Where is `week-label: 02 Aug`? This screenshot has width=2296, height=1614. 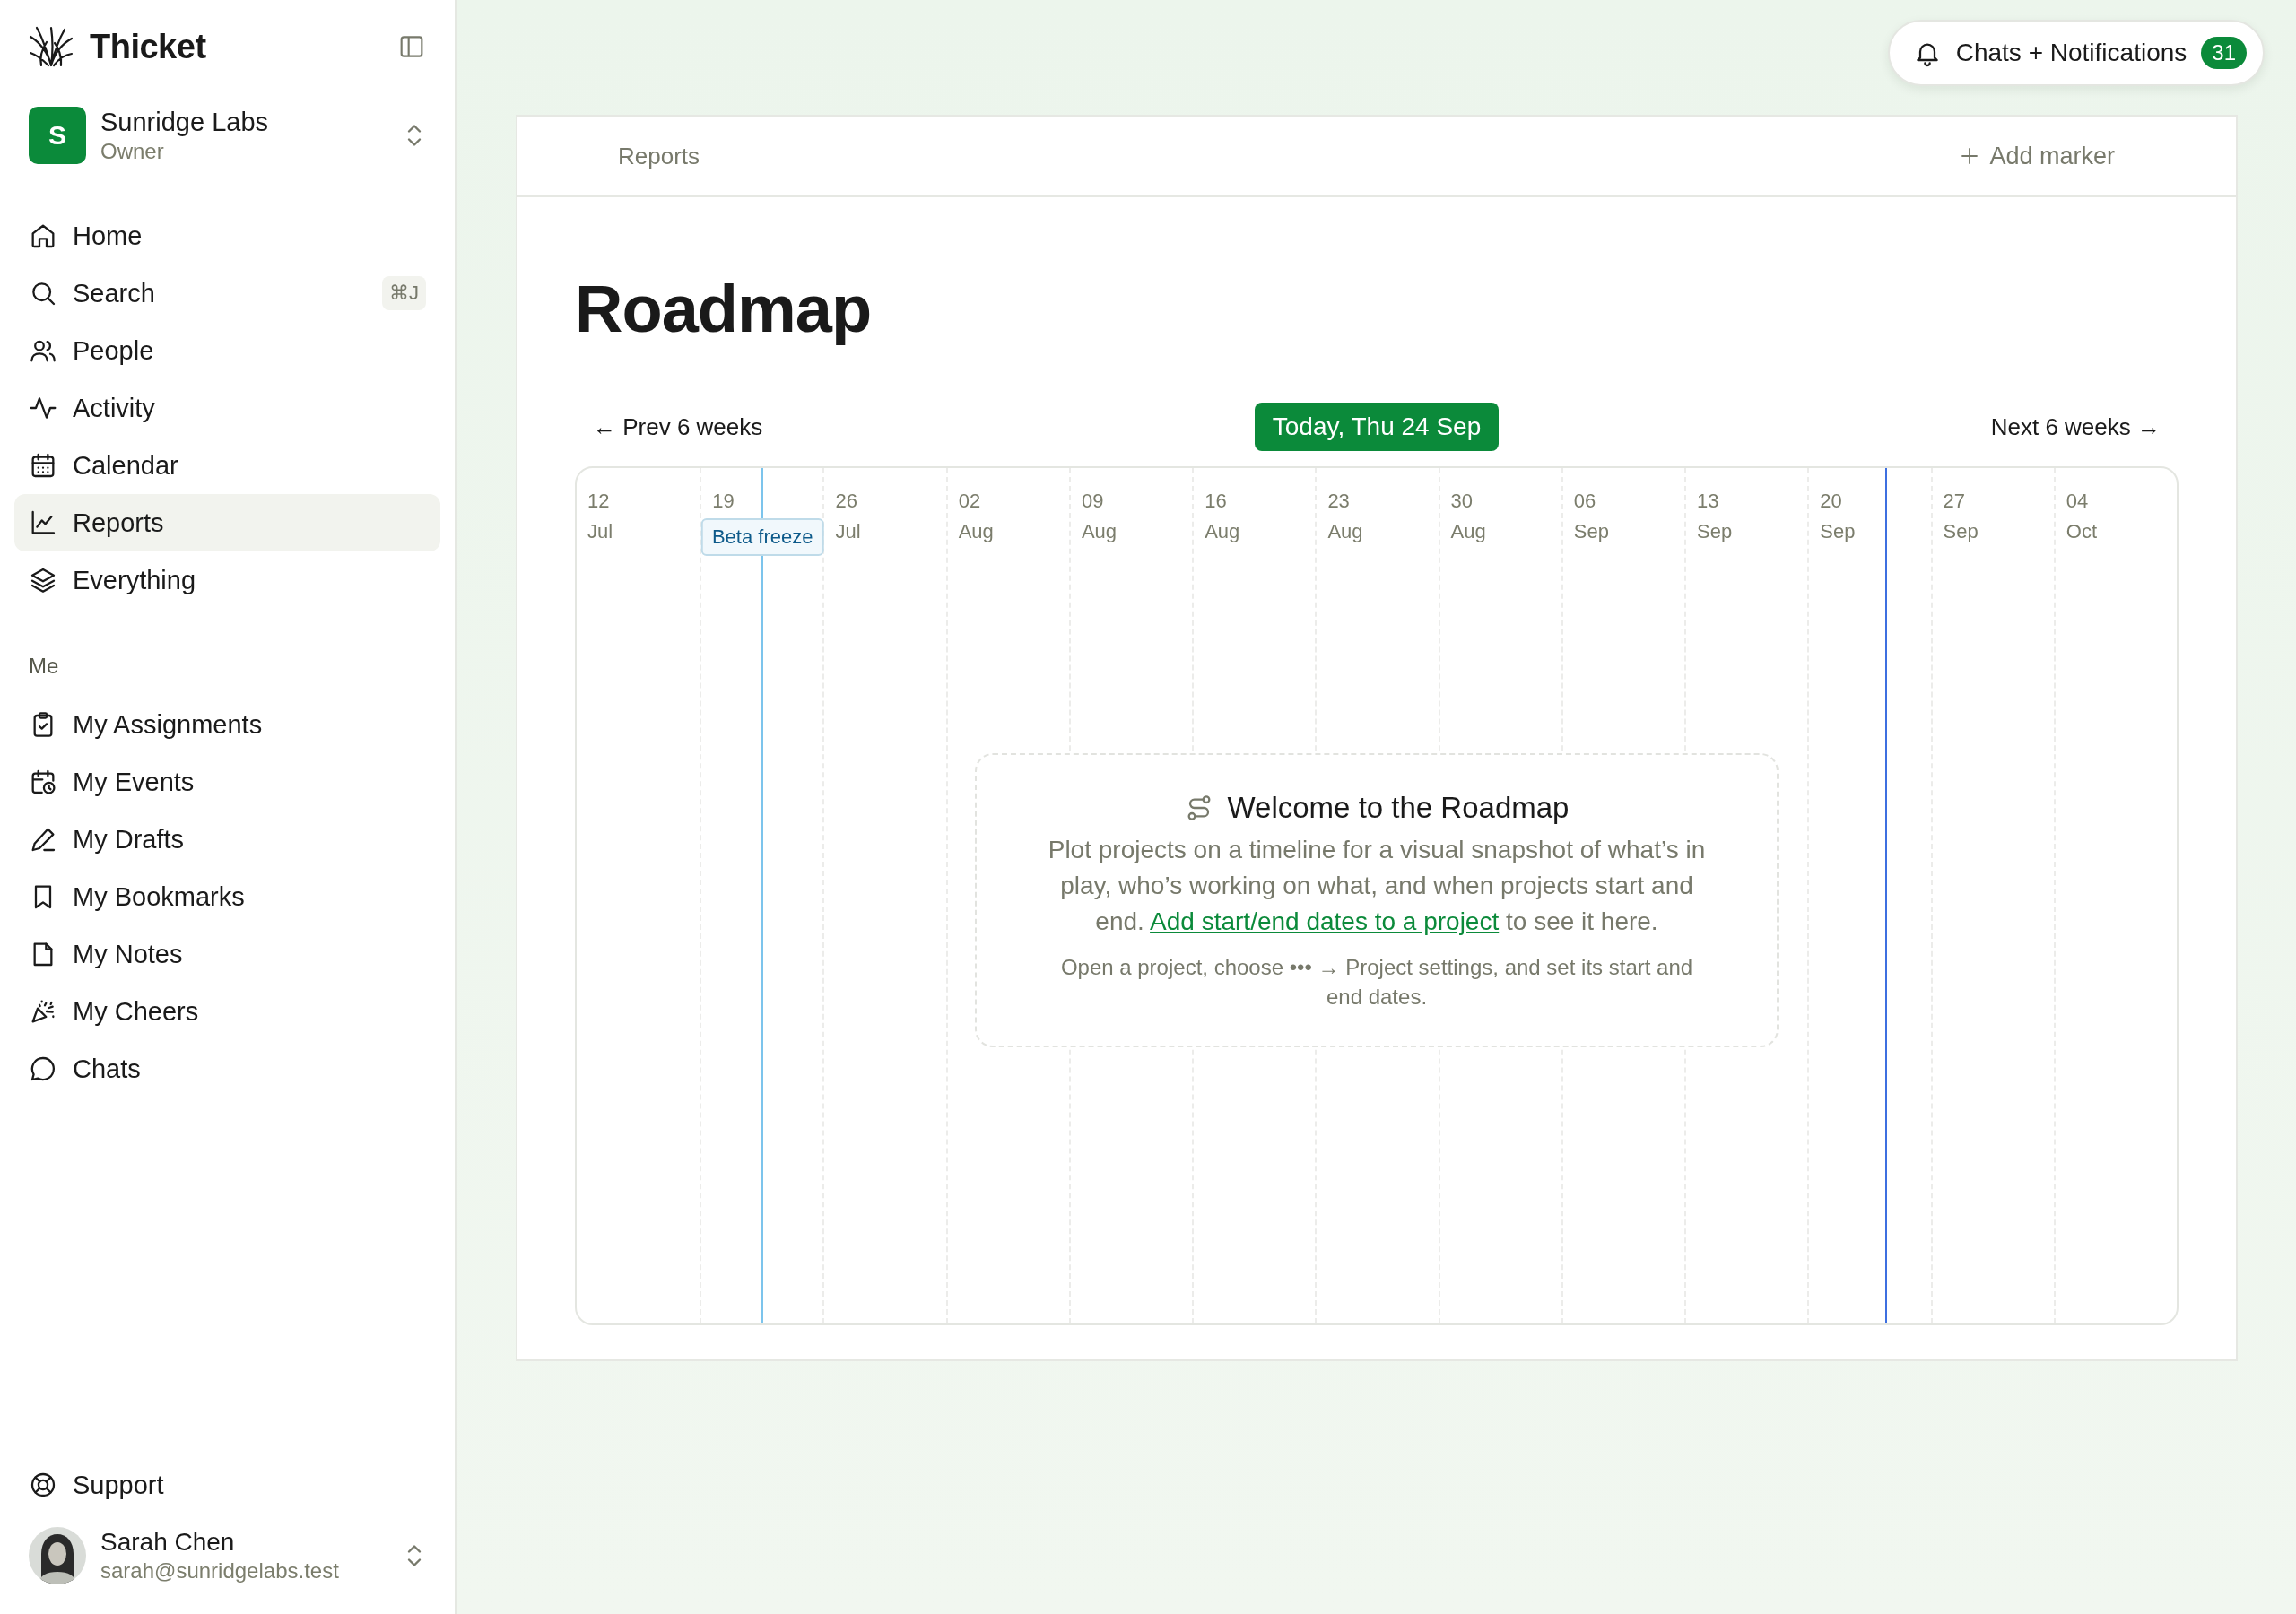 week-label: 02 Aug is located at coordinates (976, 516).